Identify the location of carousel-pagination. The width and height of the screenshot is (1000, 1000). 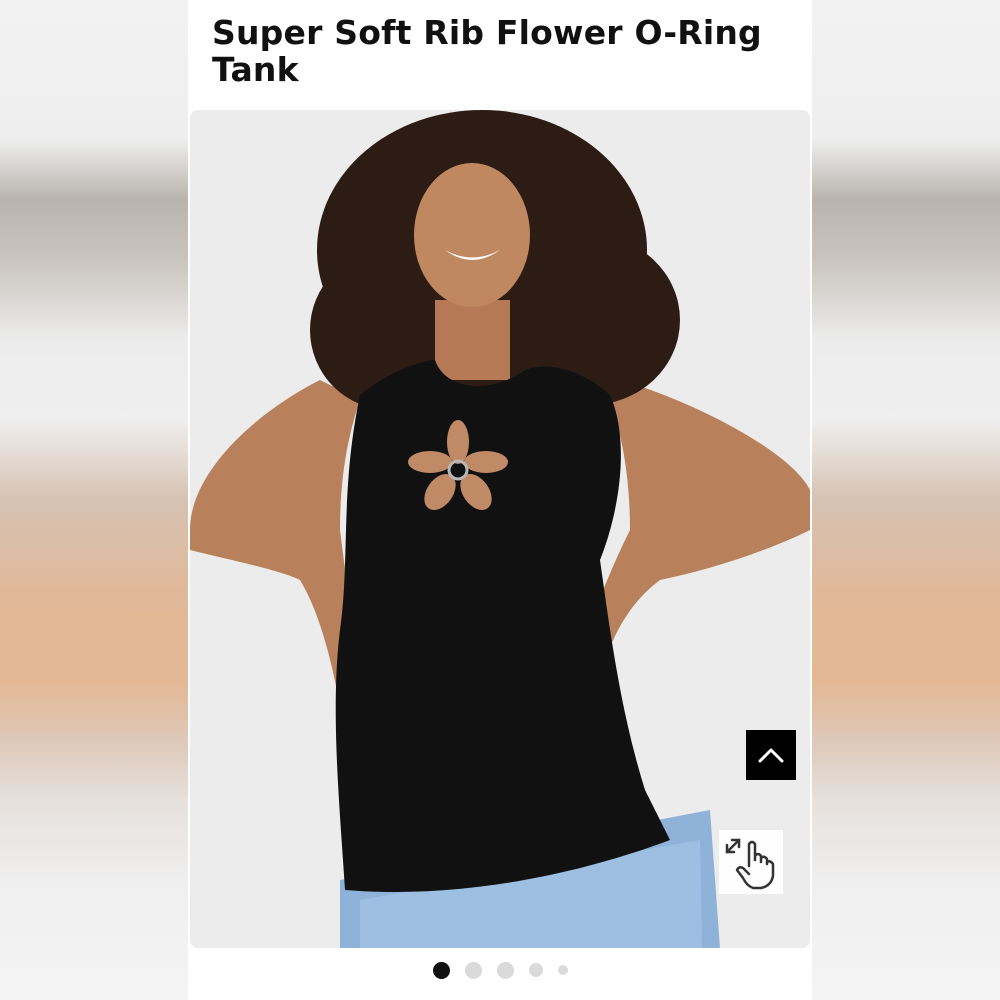
(500, 970).